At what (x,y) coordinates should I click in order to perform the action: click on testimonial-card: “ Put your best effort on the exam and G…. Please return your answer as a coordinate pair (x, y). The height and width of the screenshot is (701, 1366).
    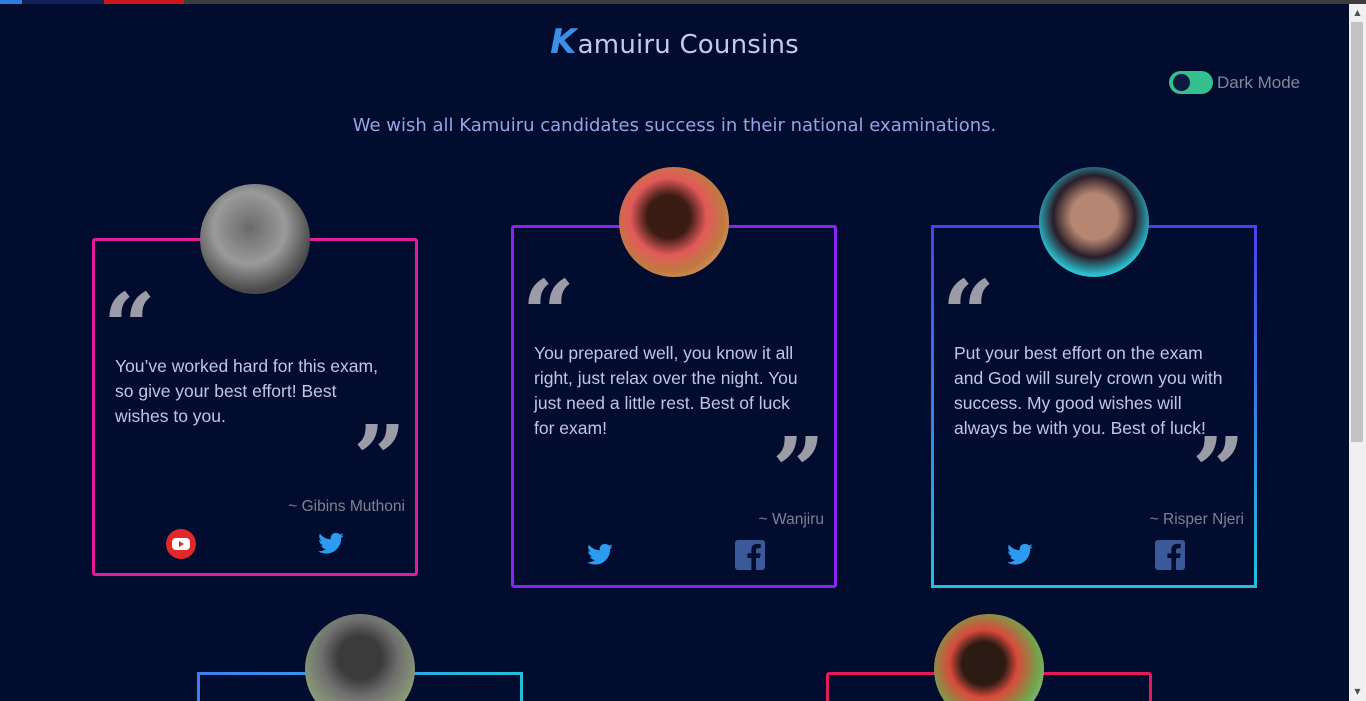
    Looking at the image, I should click on (1094, 406).